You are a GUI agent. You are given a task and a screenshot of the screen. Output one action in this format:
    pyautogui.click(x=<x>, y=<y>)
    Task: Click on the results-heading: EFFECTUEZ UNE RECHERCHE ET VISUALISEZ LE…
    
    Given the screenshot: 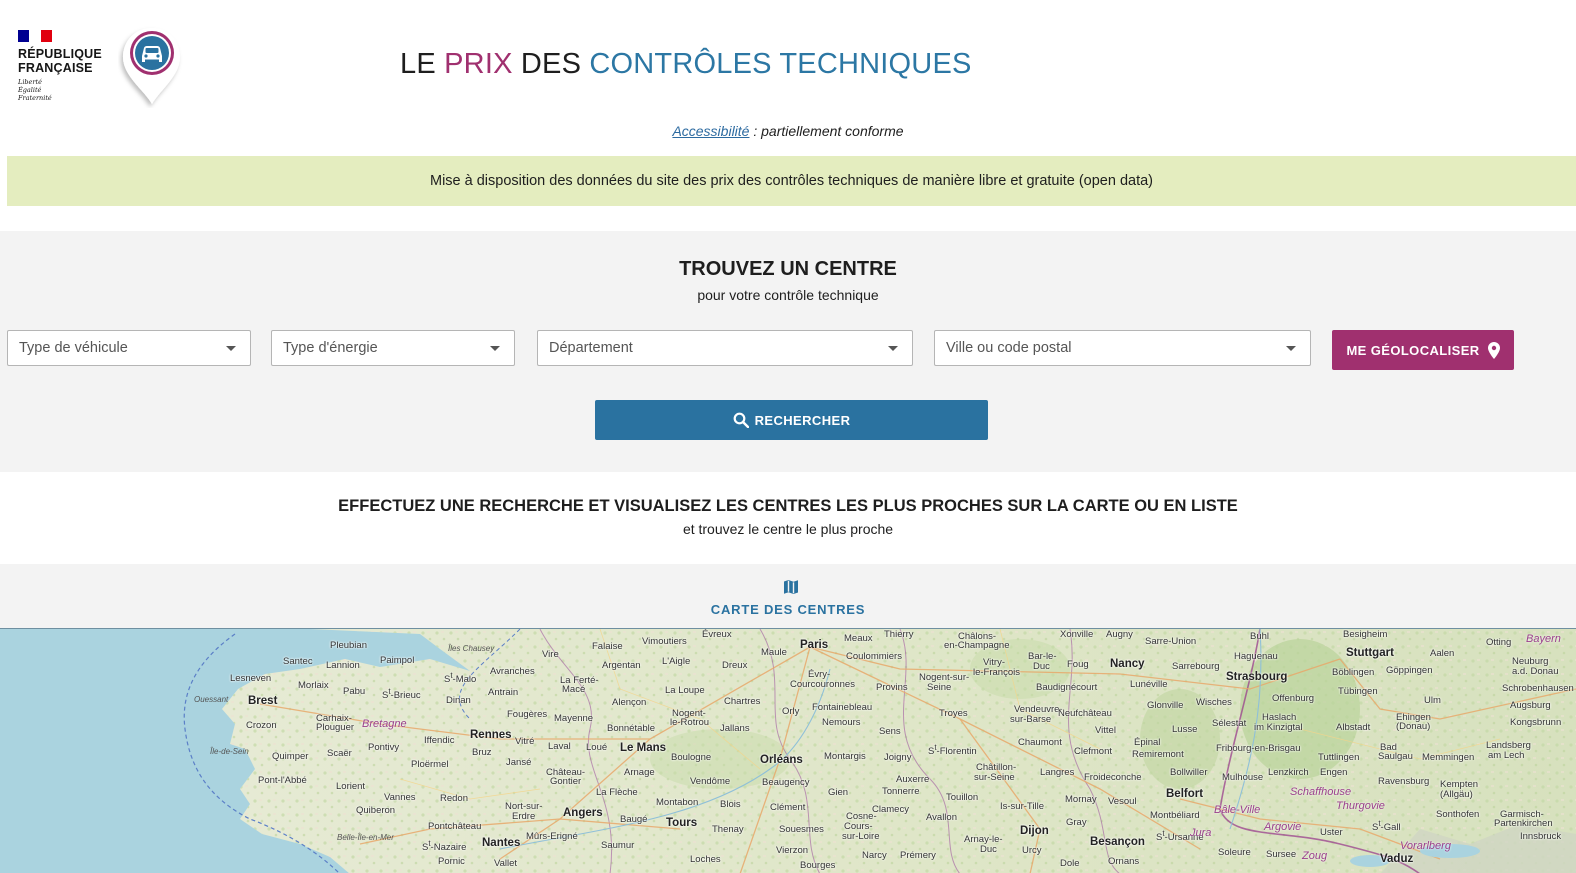 What is the action you would take?
    pyautogui.click(x=788, y=506)
    